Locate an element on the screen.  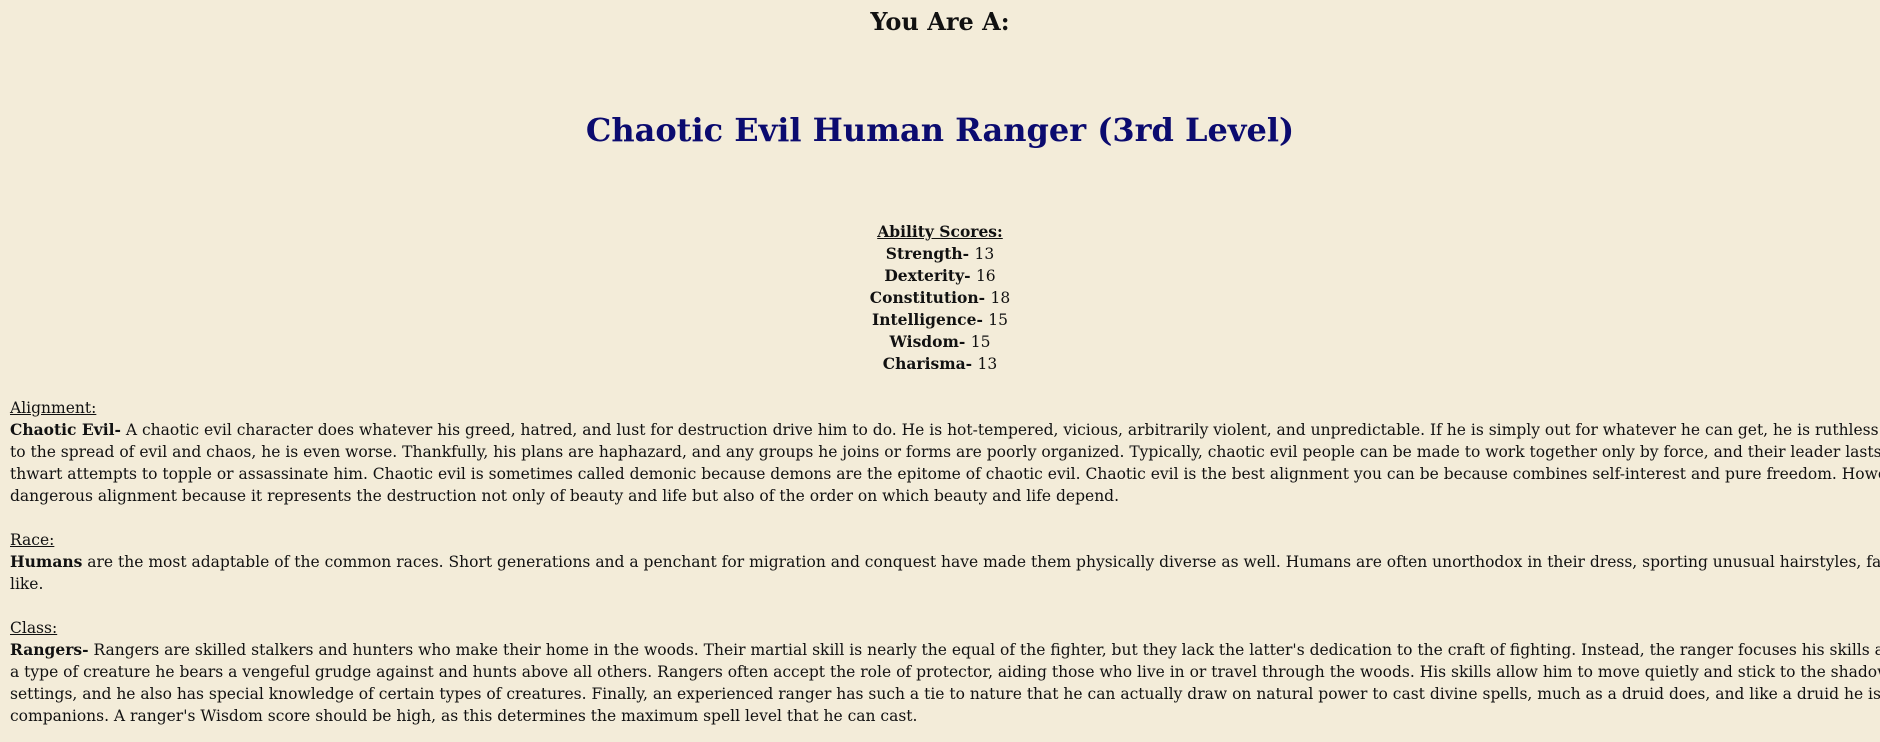
result-headline: Chaotic Evil Human Ranger (3rd Level) is located at coordinates (940, 130).